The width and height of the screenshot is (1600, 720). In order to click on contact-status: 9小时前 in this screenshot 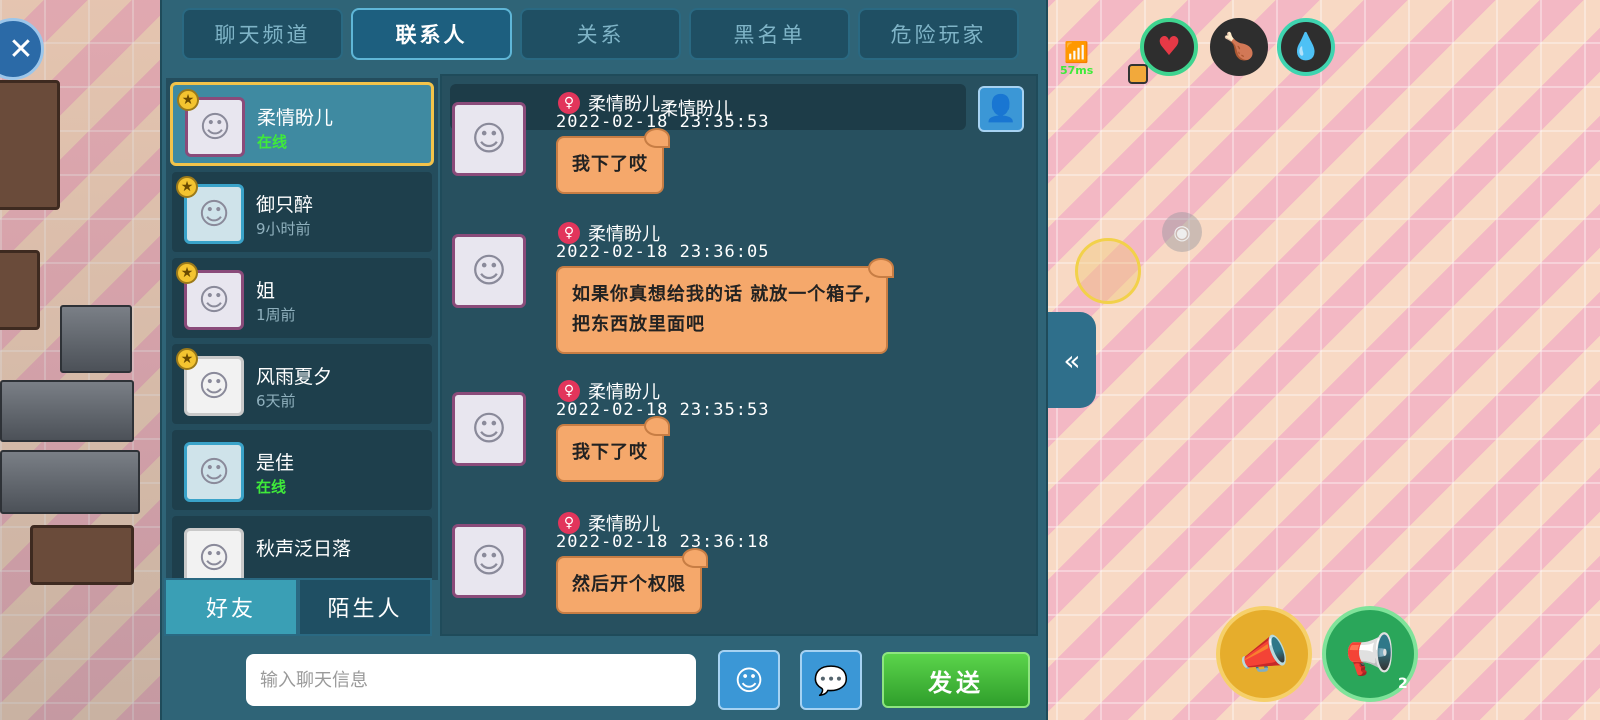, I will do `click(283, 229)`.